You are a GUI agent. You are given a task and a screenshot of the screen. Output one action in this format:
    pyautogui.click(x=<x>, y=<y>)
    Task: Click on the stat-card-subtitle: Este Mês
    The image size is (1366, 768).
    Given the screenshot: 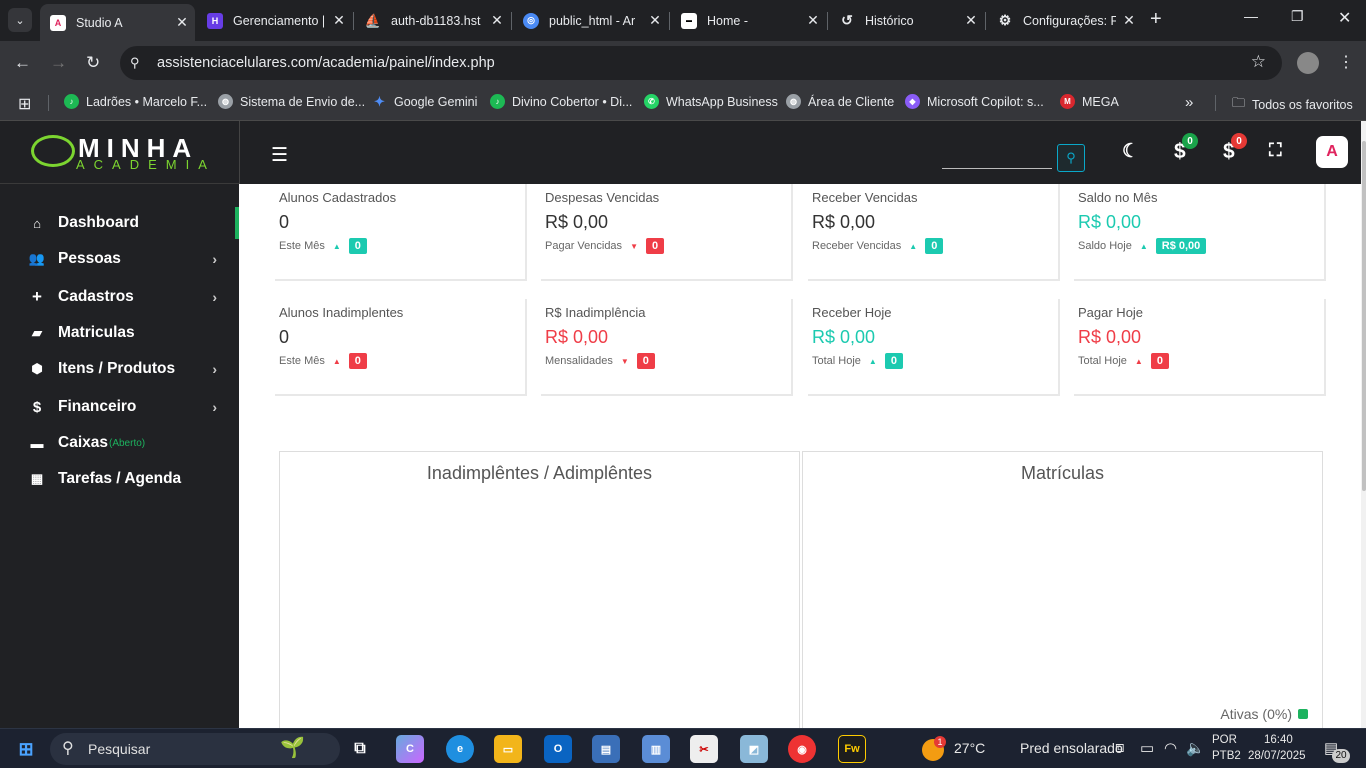 What is the action you would take?
    pyautogui.click(x=302, y=246)
    